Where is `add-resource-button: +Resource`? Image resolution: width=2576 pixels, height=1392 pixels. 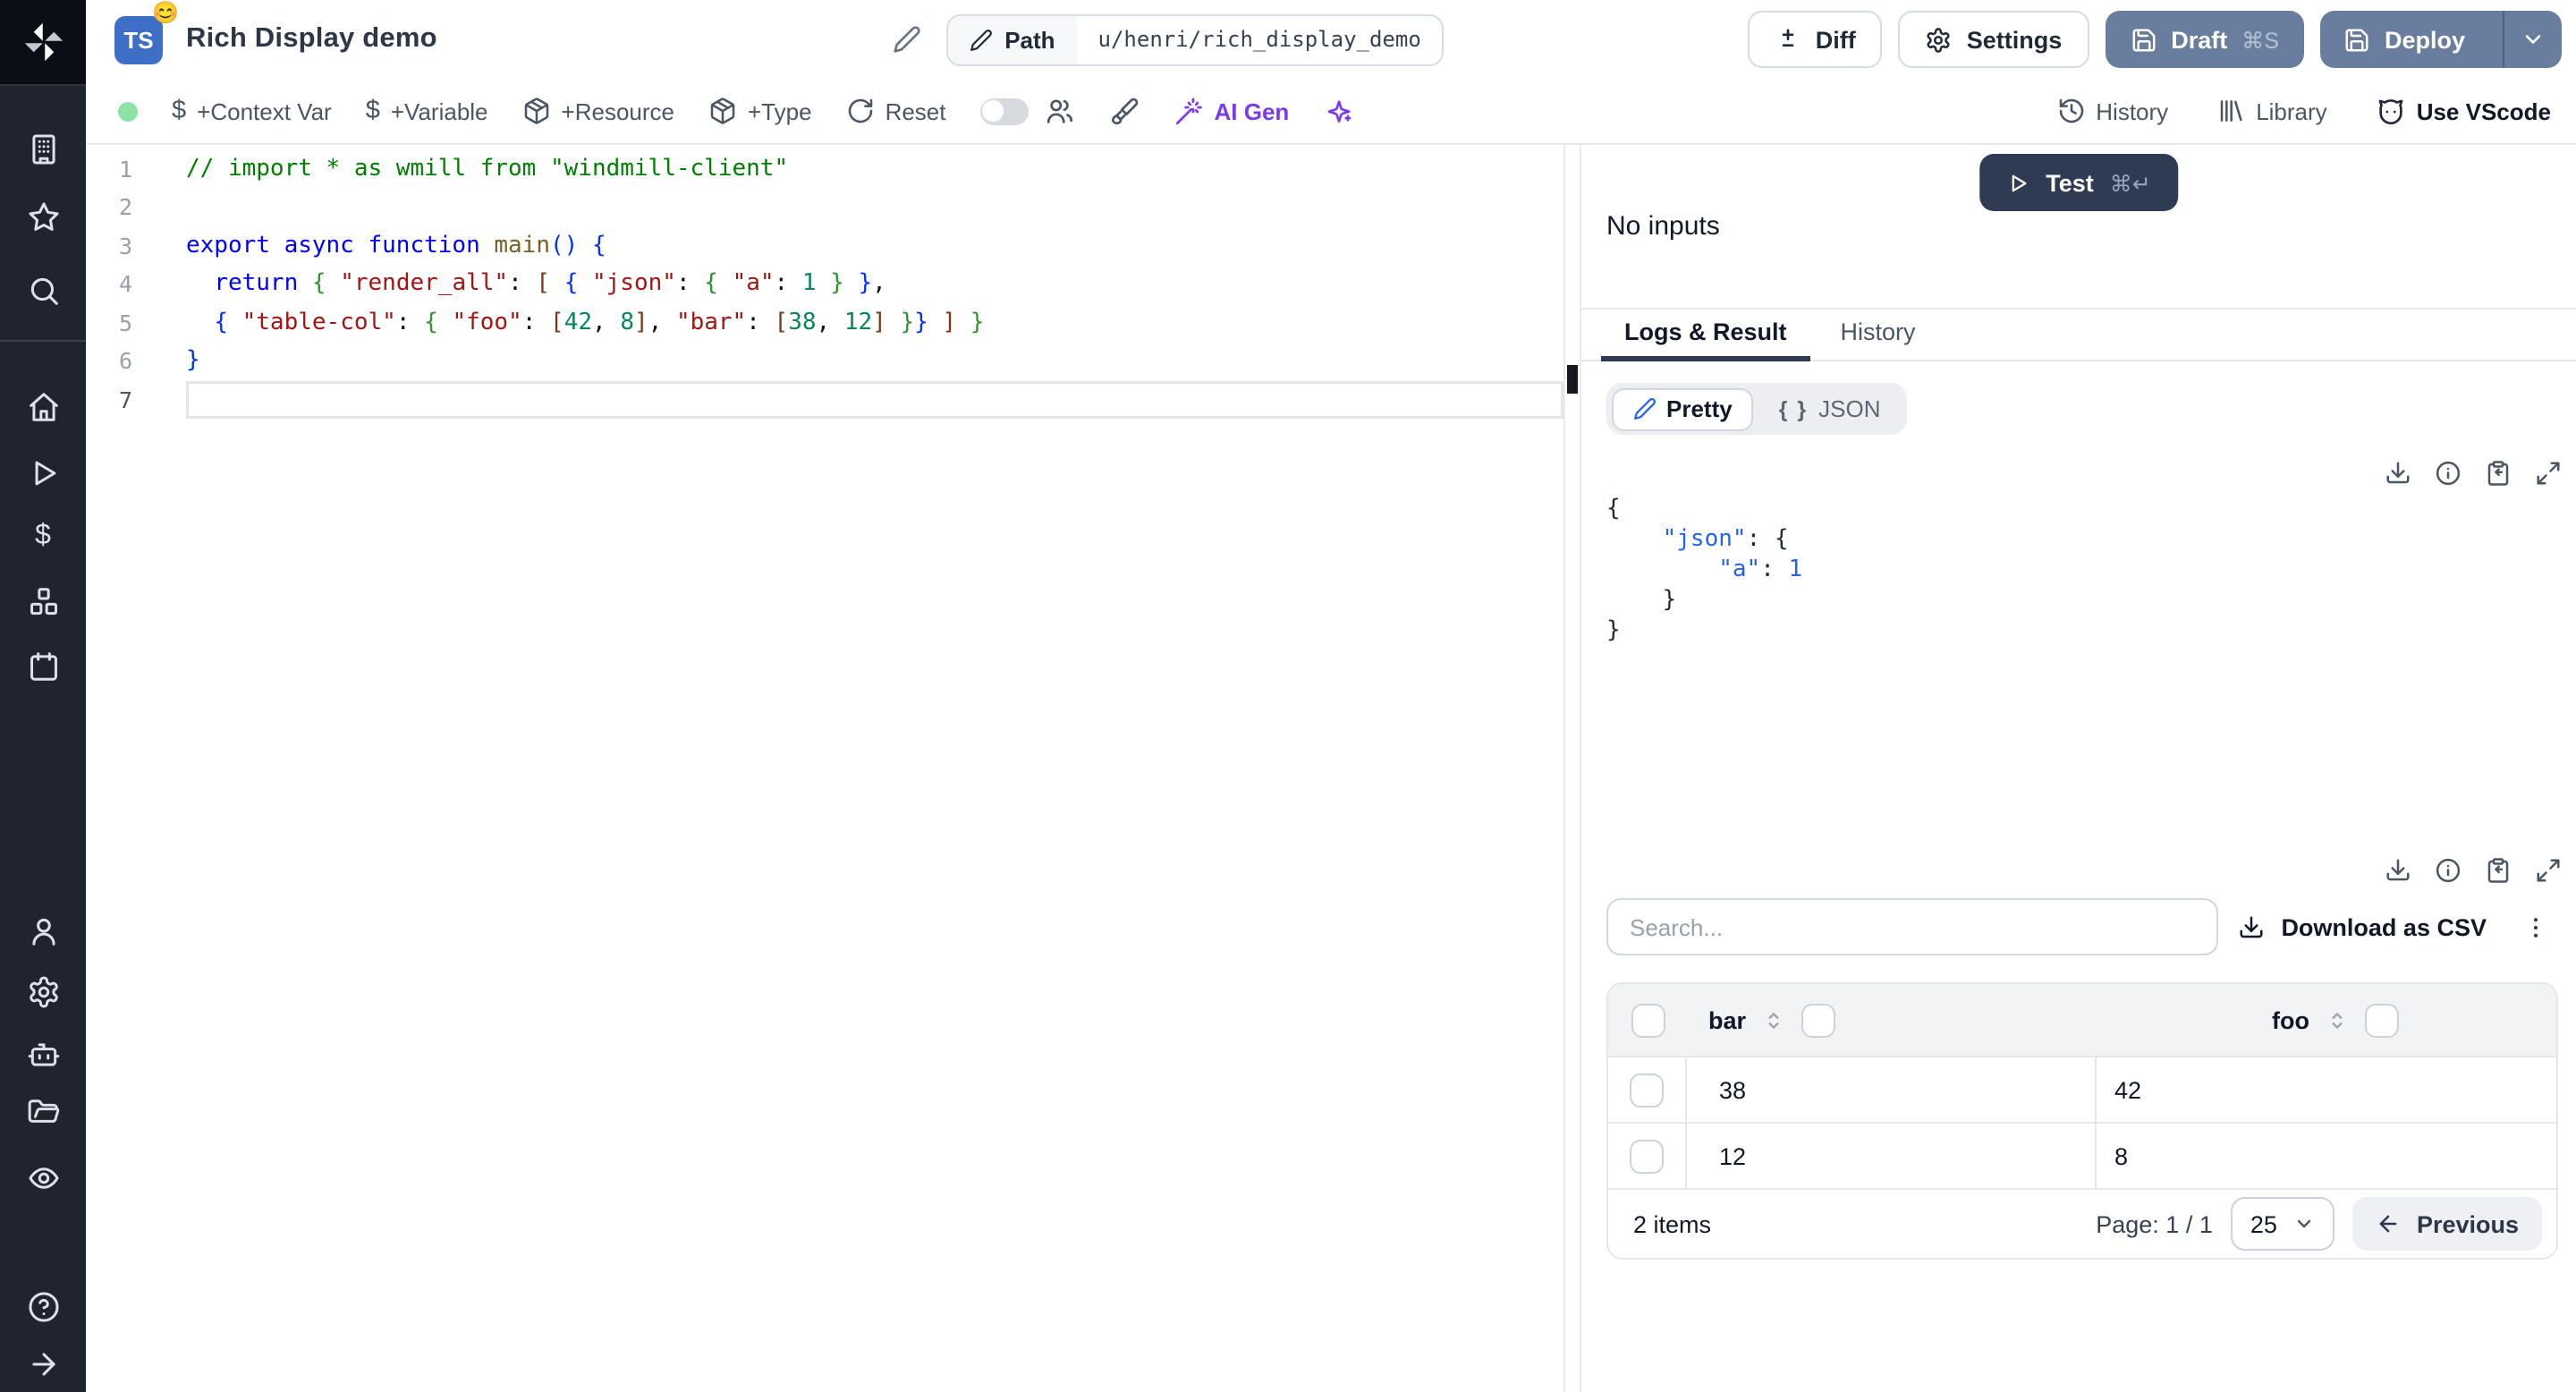
add-resource-button: +Resource is located at coordinates (598, 111).